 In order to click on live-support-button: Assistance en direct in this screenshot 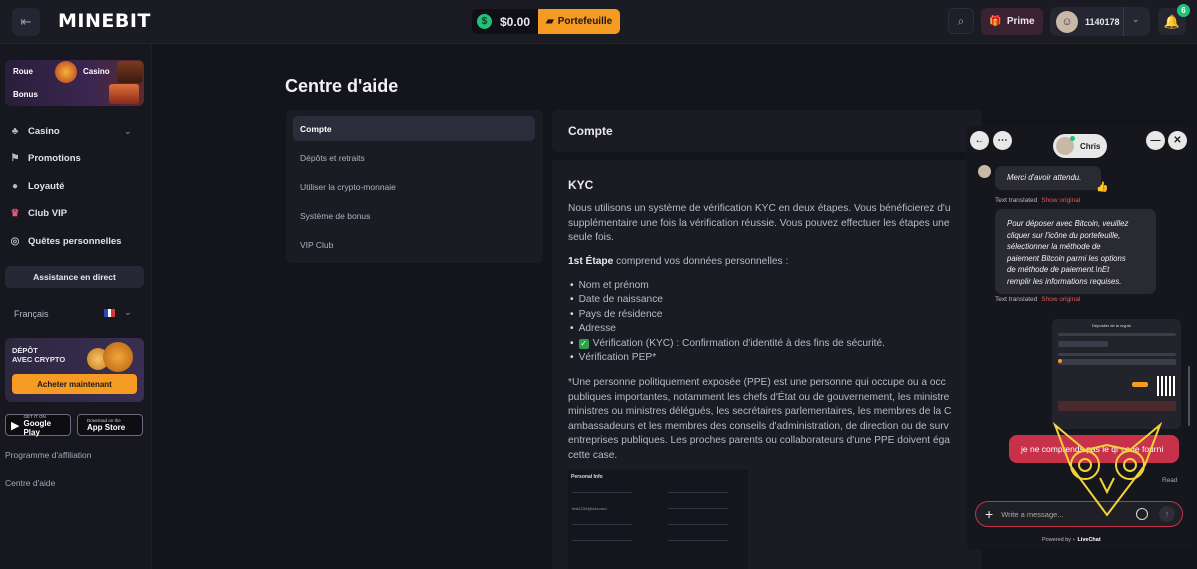, I will do `click(74, 277)`.